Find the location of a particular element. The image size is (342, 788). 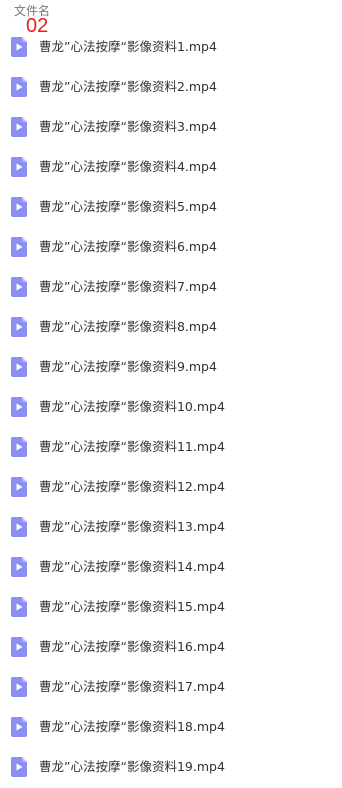

file-name: 曹龙”心法按摩“影像资料5.mp4 is located at coordinates (128, 206).